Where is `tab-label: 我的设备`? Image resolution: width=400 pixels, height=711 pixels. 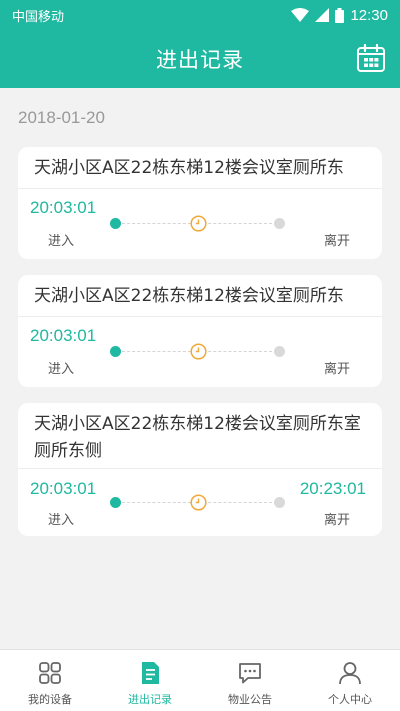 tab-label: 我的设备 is located at coordinates (50, 699).